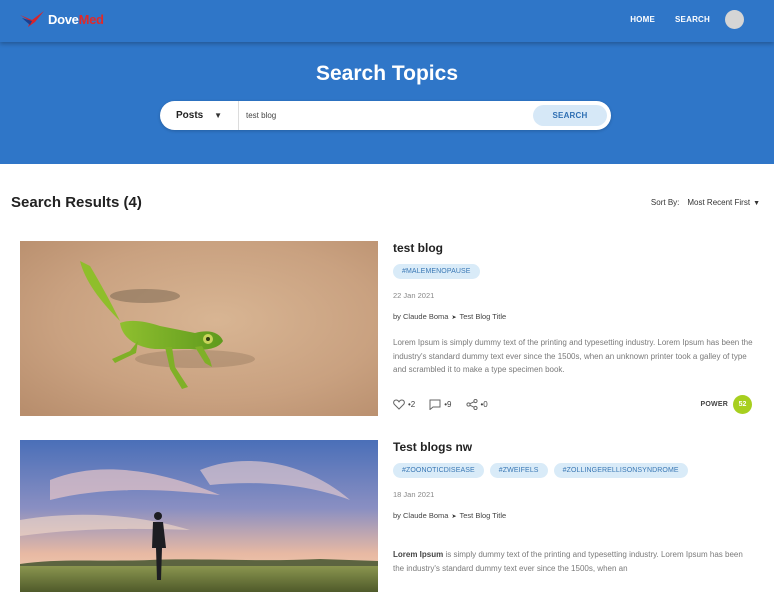 The height and width of the screenshot is (592, 774). What do you see at coordinates (570, 115) in the screenshot?
I see `search-button: SEARCH` at bounding box center [570, 115].